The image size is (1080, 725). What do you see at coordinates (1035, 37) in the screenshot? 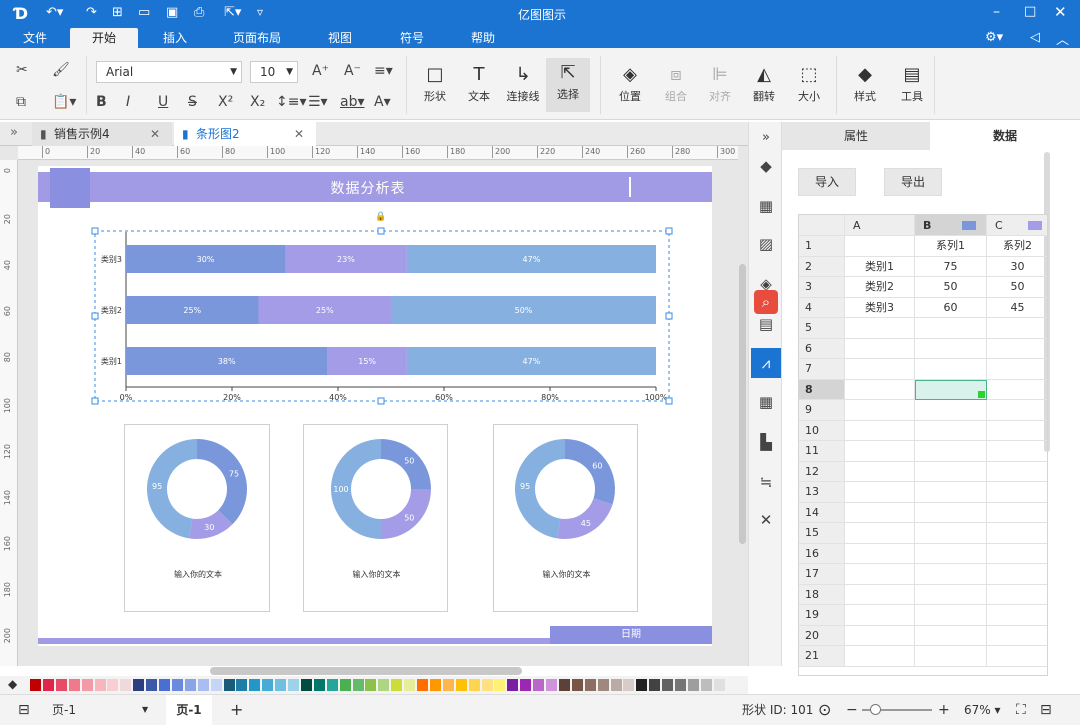
I see `share-icon: ◁` at bounding box center [1035, 37].